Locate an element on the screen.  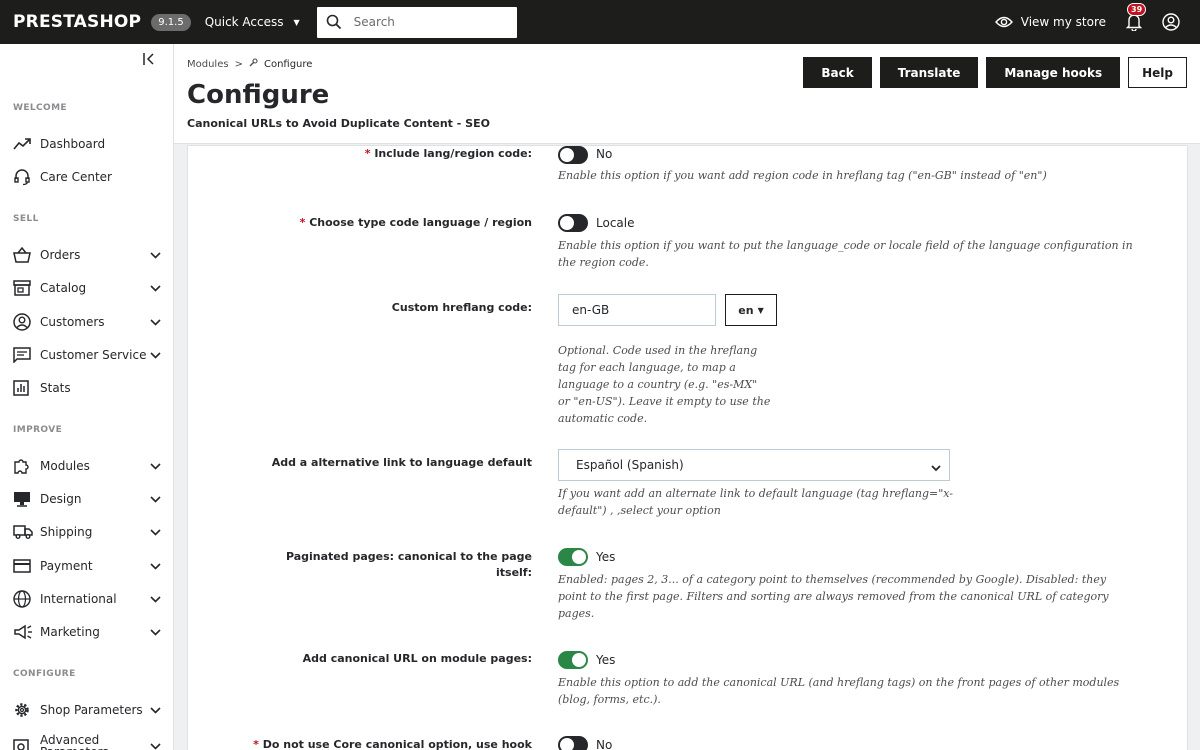
account-circle-icon is located at coordinates (1171, 22).